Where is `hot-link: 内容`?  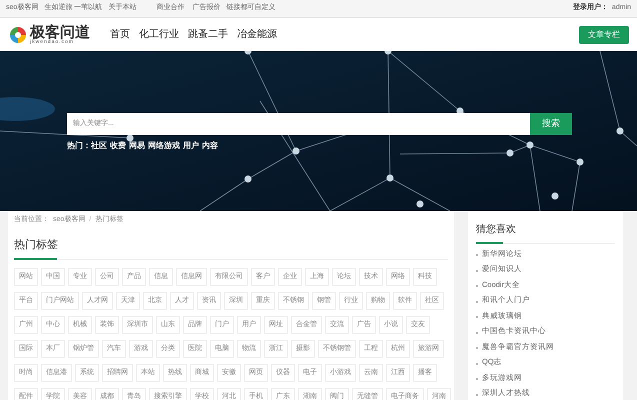
hot-link: 内容 is located at coordinates (210, 146).